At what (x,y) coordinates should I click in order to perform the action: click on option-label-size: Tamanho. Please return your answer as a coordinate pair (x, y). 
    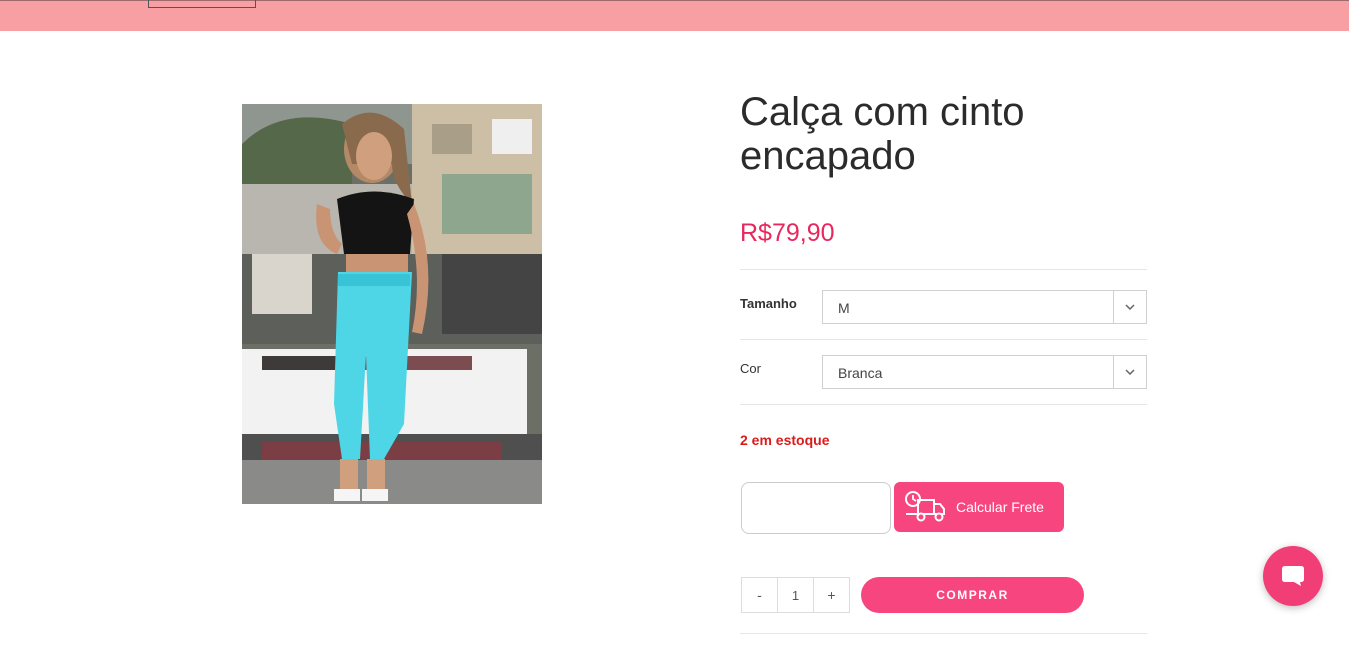
    Looking at the image, I should click on (768, 303).